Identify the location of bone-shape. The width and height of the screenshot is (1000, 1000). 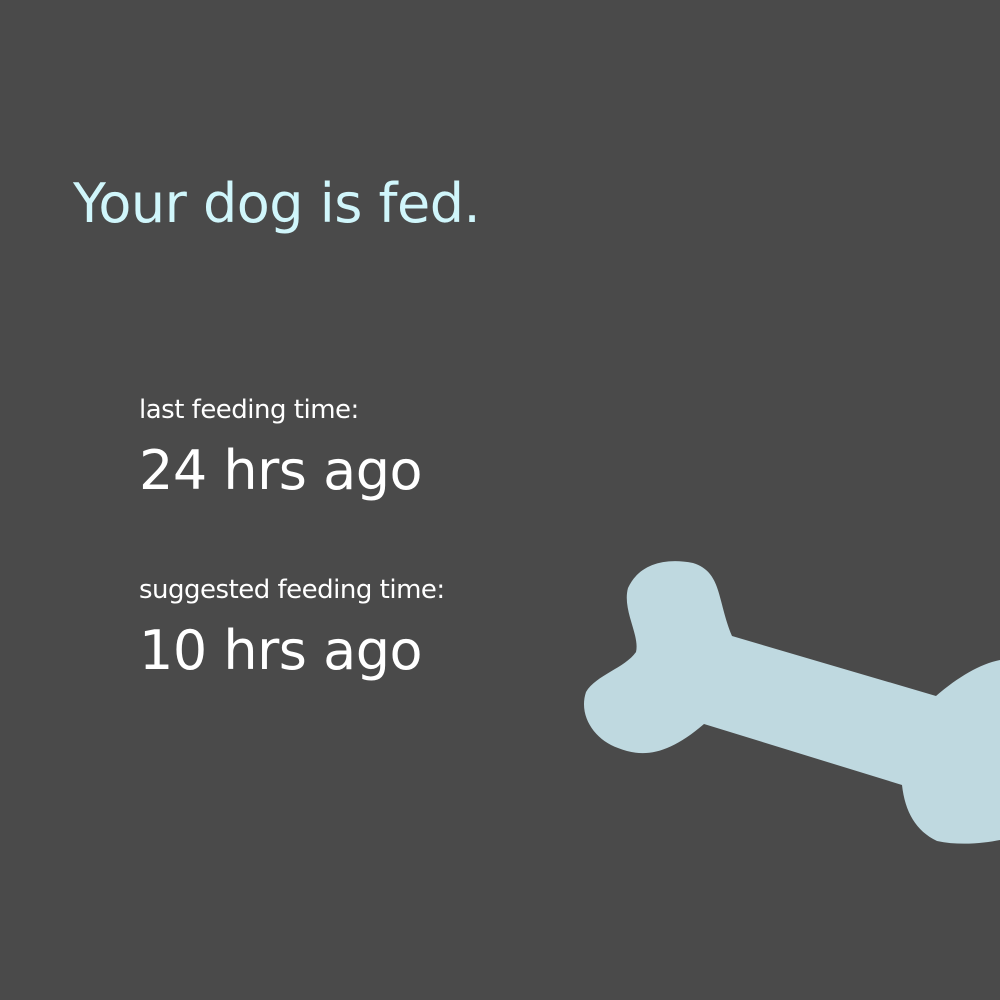
(791, 702).